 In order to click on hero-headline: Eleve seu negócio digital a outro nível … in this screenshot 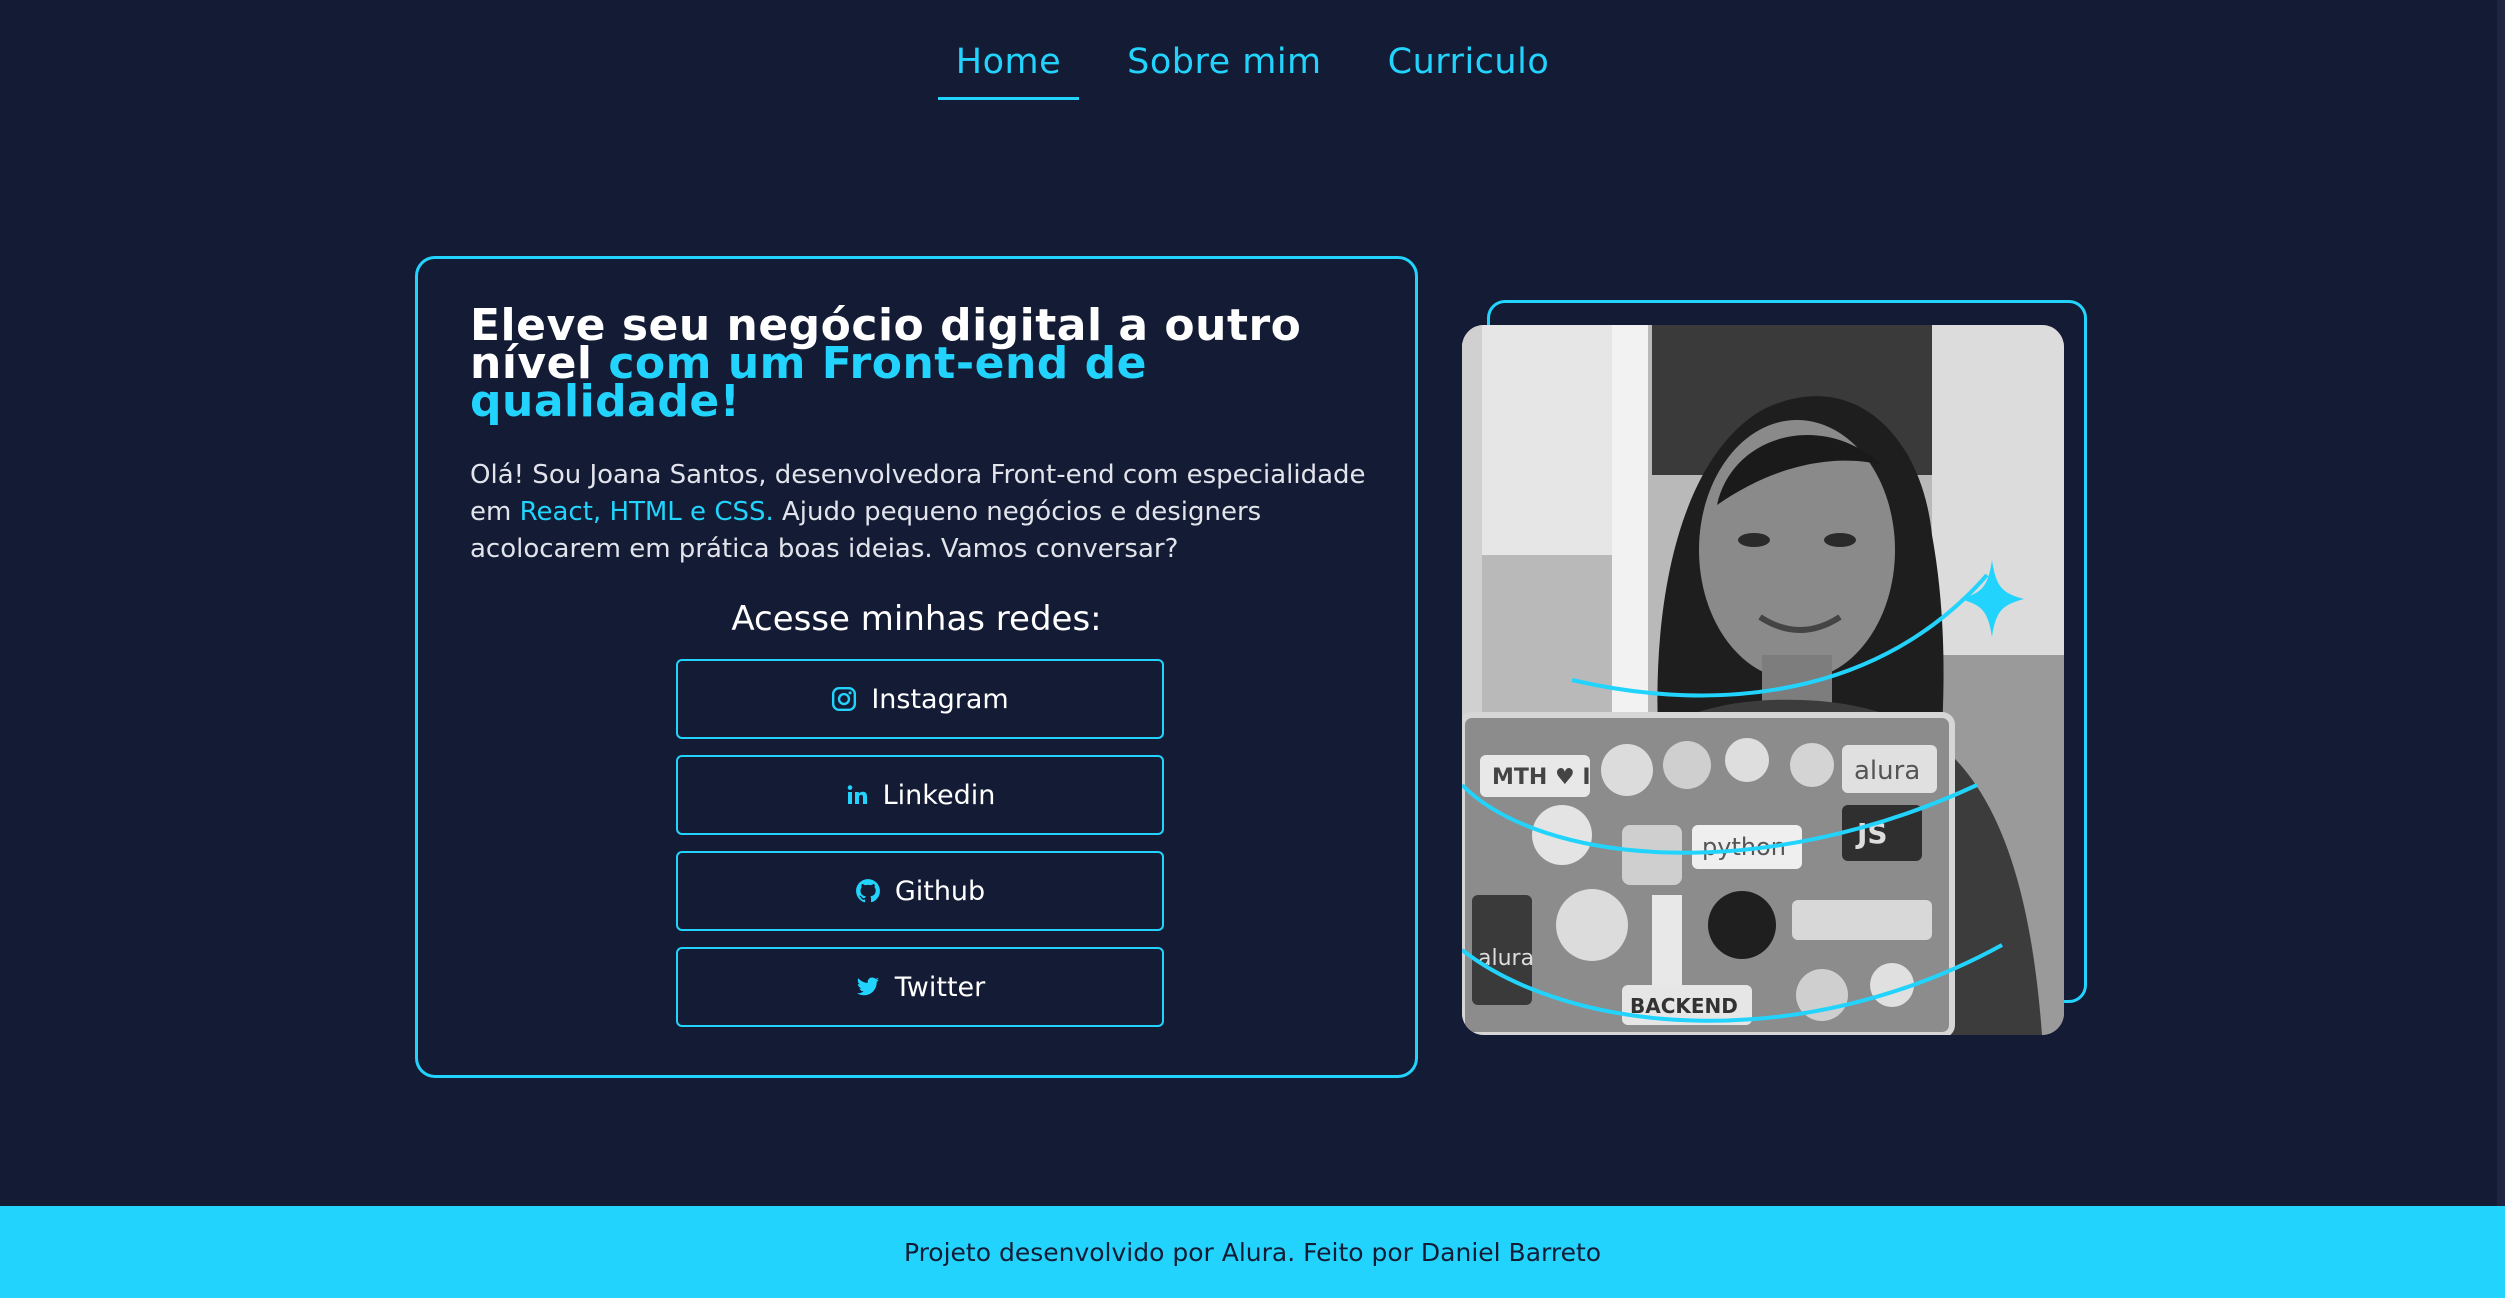, I will do `click(910, 364)`.